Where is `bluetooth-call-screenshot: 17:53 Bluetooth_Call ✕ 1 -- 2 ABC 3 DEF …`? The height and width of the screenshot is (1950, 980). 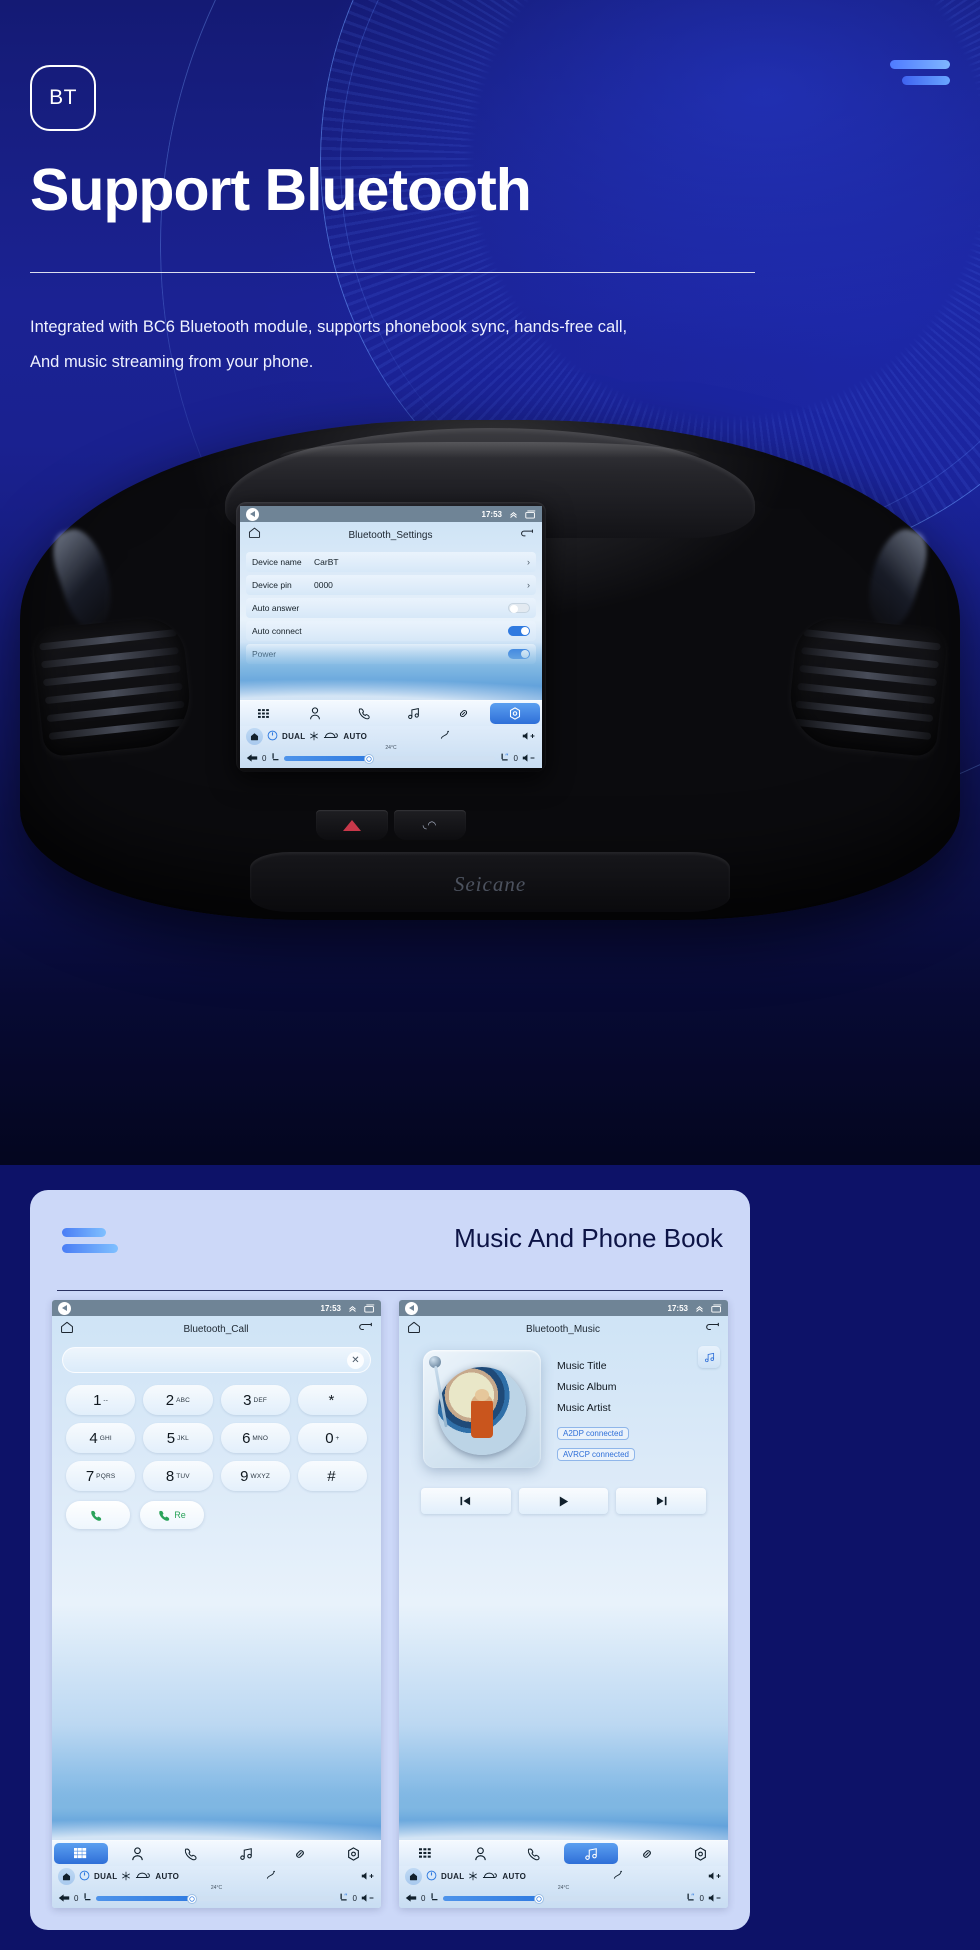
bluetooth-call-screenshot: 17:53 Bluetooth_Call ✕ 1 -- 2 ABC 3 DEF … is located at coordinates (216, 1604).